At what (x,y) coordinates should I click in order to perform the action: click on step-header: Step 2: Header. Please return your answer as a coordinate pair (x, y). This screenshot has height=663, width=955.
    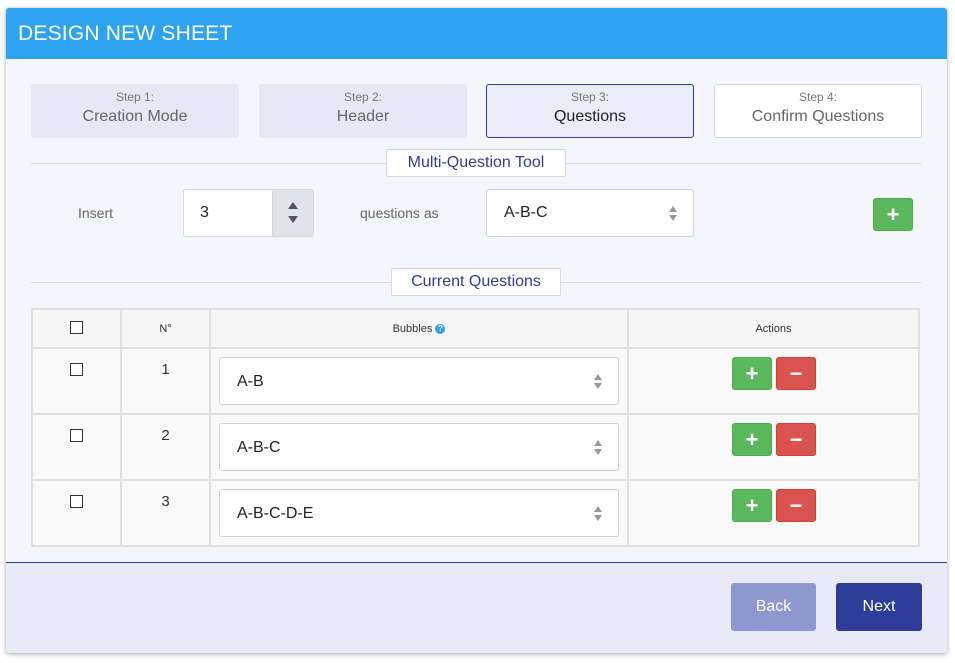
    Looking at the image, I should click on (363, 111).